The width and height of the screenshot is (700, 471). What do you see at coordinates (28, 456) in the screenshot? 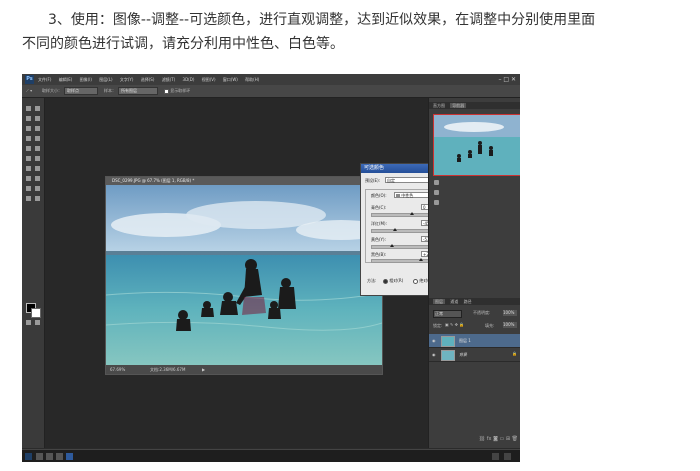
I see `start-icon` at bounding box center [28, 456].